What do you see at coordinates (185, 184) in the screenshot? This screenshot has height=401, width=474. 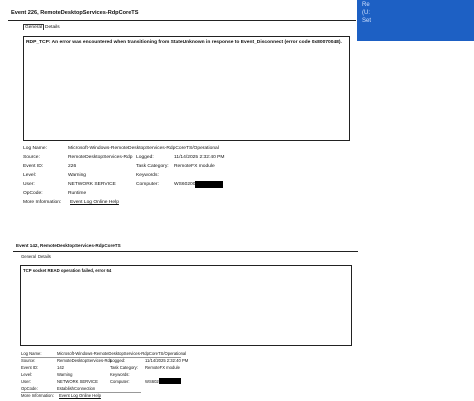 I see `computer-value: WS60200` at bounding box center [185, 184].